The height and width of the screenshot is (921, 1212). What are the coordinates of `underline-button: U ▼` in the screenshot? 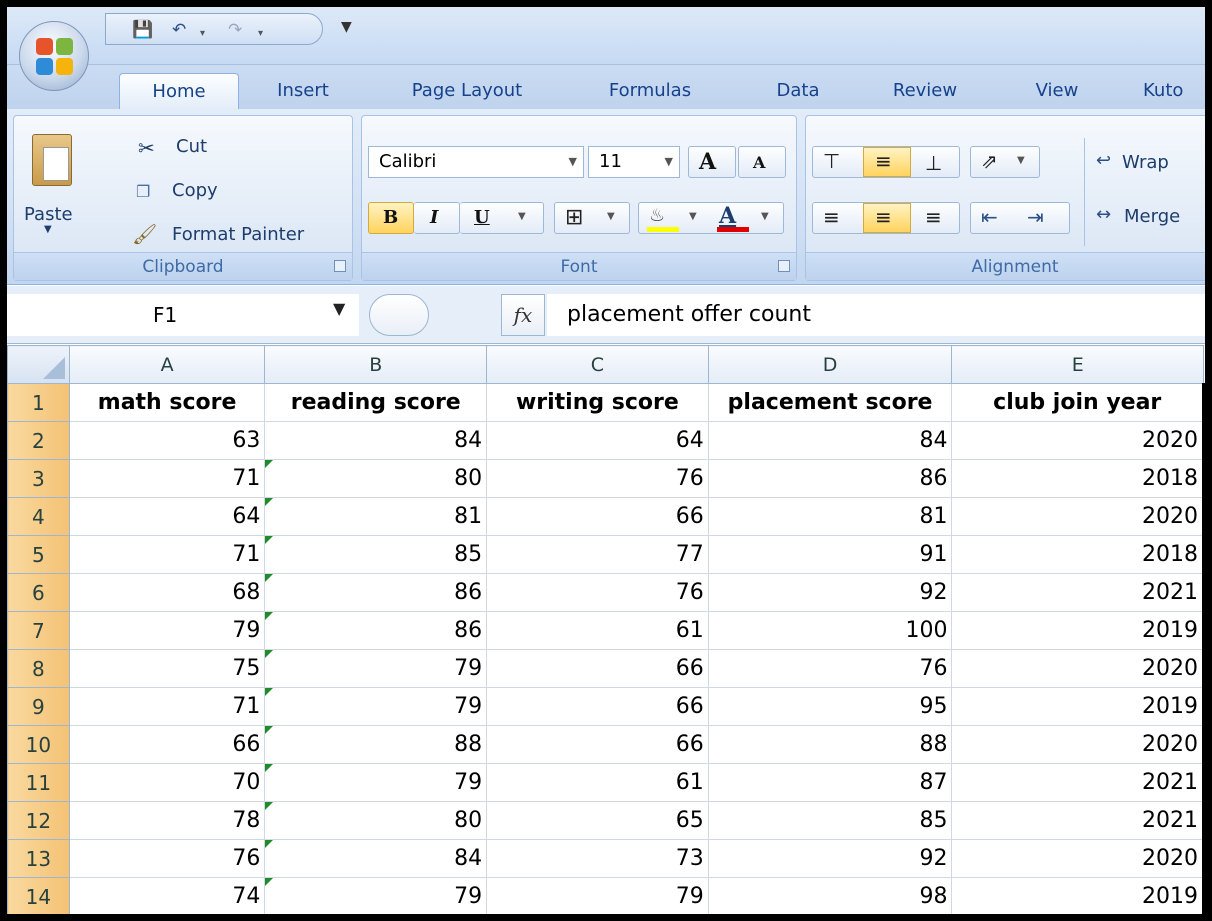 It's located at (502, 218).